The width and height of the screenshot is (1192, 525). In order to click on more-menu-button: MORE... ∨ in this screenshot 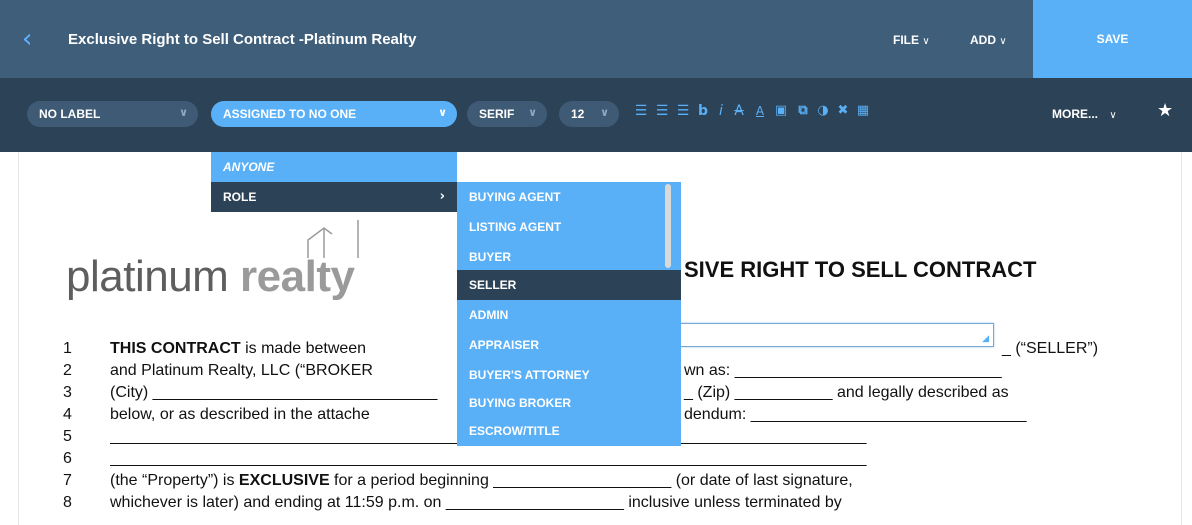, I will do `click(1084, 114)`.